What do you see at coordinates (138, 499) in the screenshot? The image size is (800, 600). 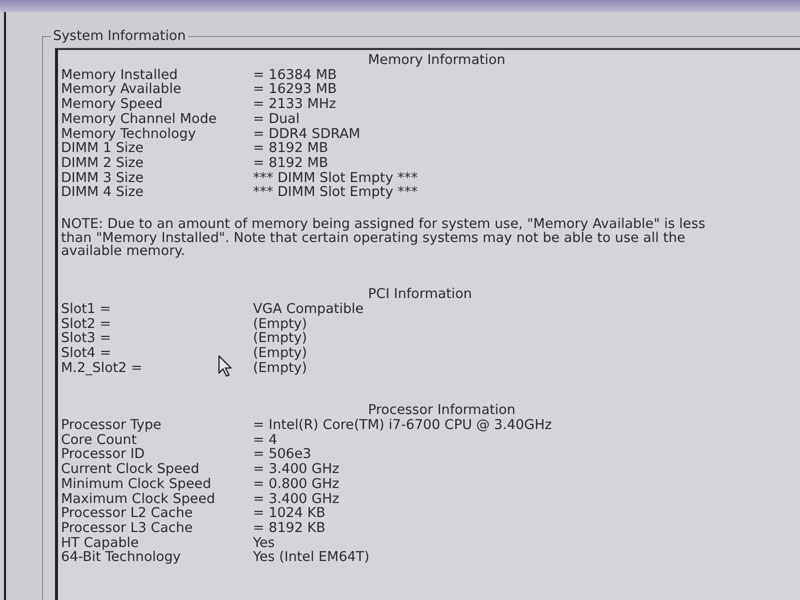 I see `field-label: Maximum Clock Speed` at bounding box center [138, 499].